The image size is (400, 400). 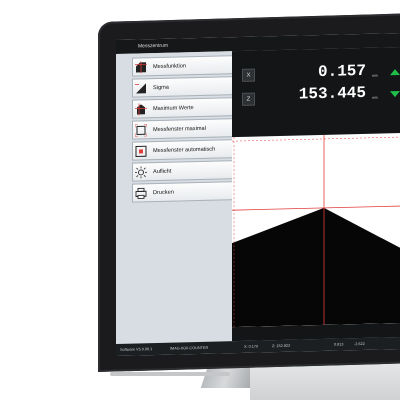 What do you see at coordinates (375, 97) in the screenshot?
I see `z-unit: mm` at bounding box center [375, 97].